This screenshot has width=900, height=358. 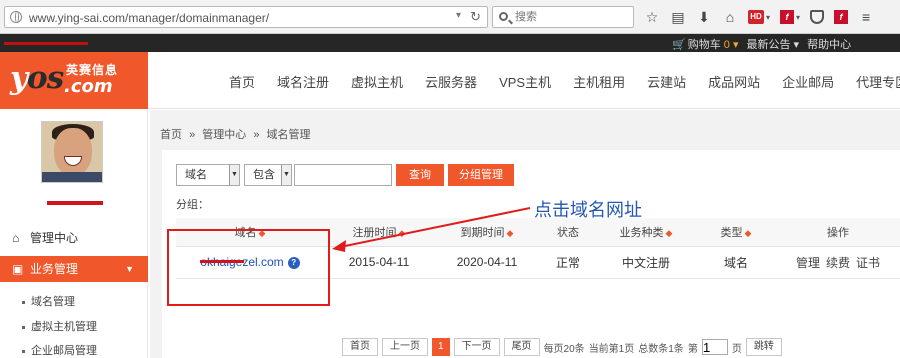 What do you see at coordinates (339, 246) in the screenshot?
I see `annotation-arrow-head` at bounding box center [339, 246].